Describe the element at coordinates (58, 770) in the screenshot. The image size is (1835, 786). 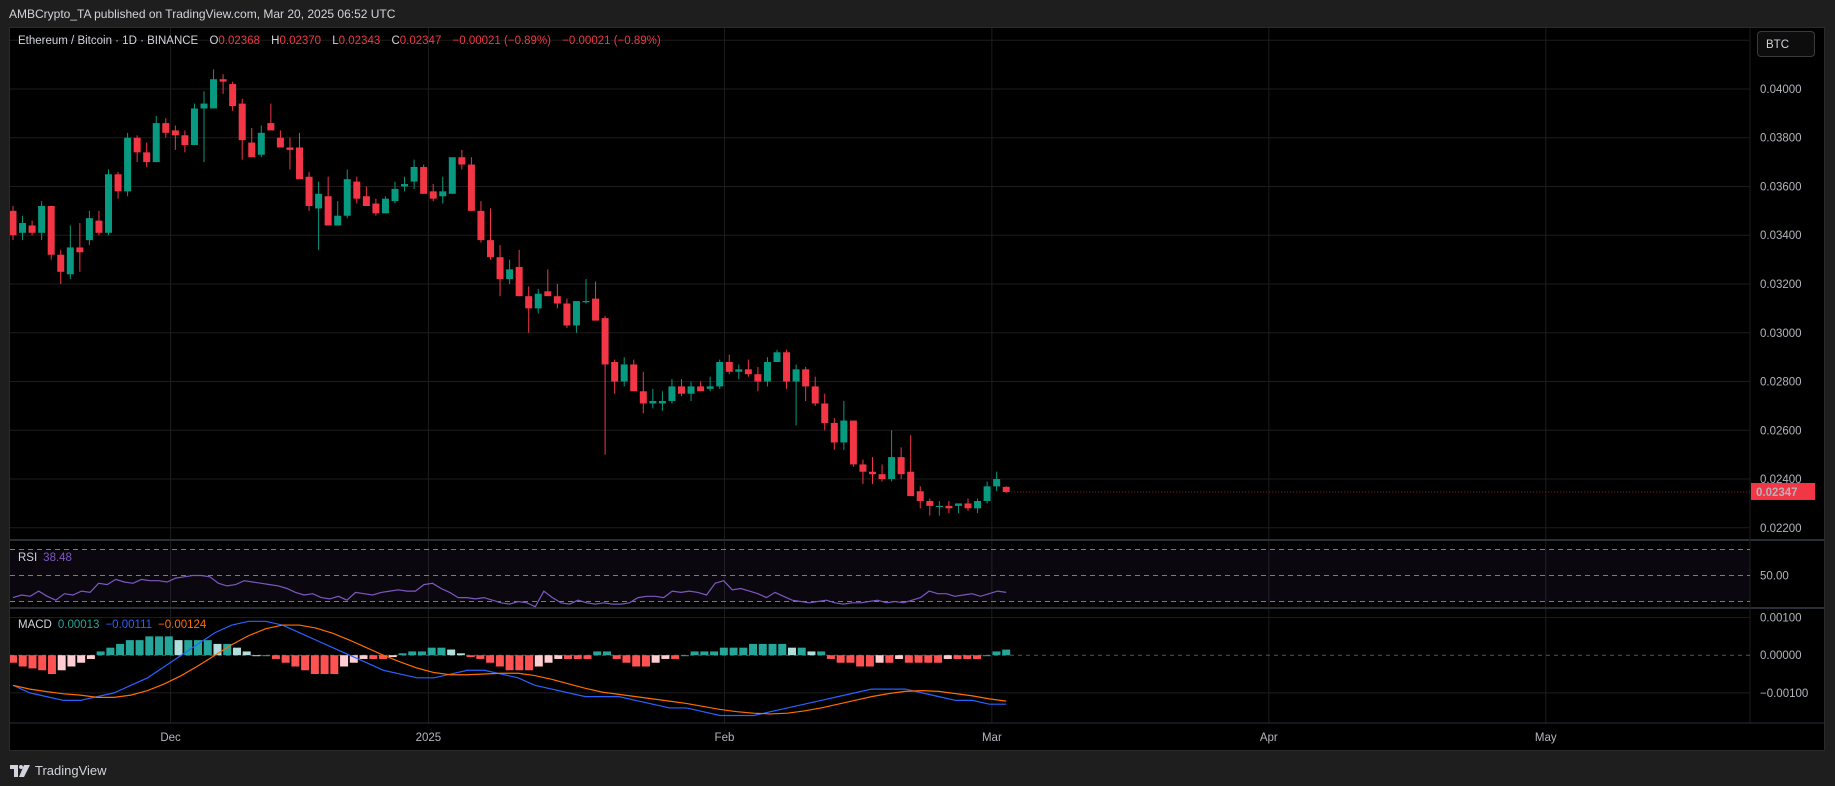
I see `tradingview-logo: TradingView` at that location.